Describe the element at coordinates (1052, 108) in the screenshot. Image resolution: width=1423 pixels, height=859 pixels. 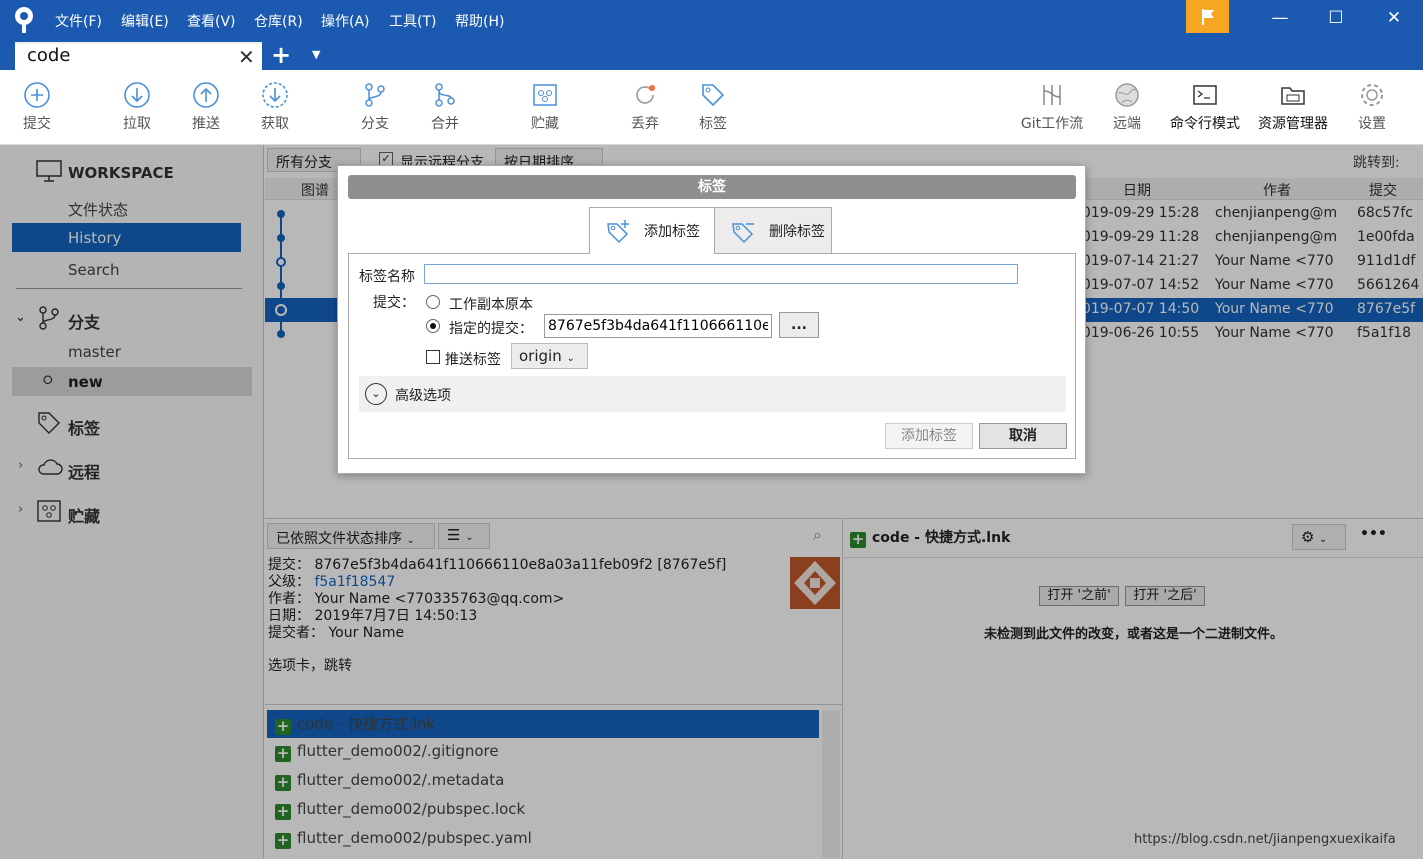
I see `git-flow-button: Git工作流` at that location.